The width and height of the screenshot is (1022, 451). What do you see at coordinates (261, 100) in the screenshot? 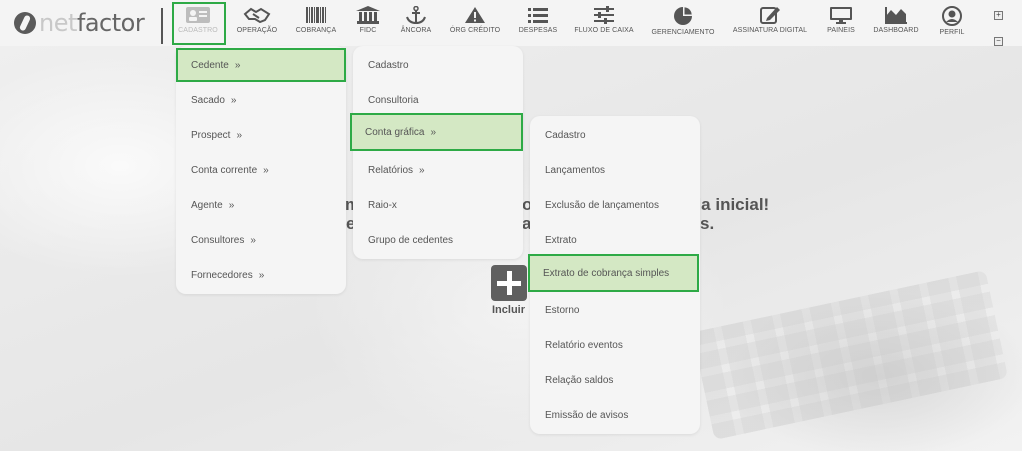
I see `menu-item-sacado: Sacado»` at bounding box center [261, 100].